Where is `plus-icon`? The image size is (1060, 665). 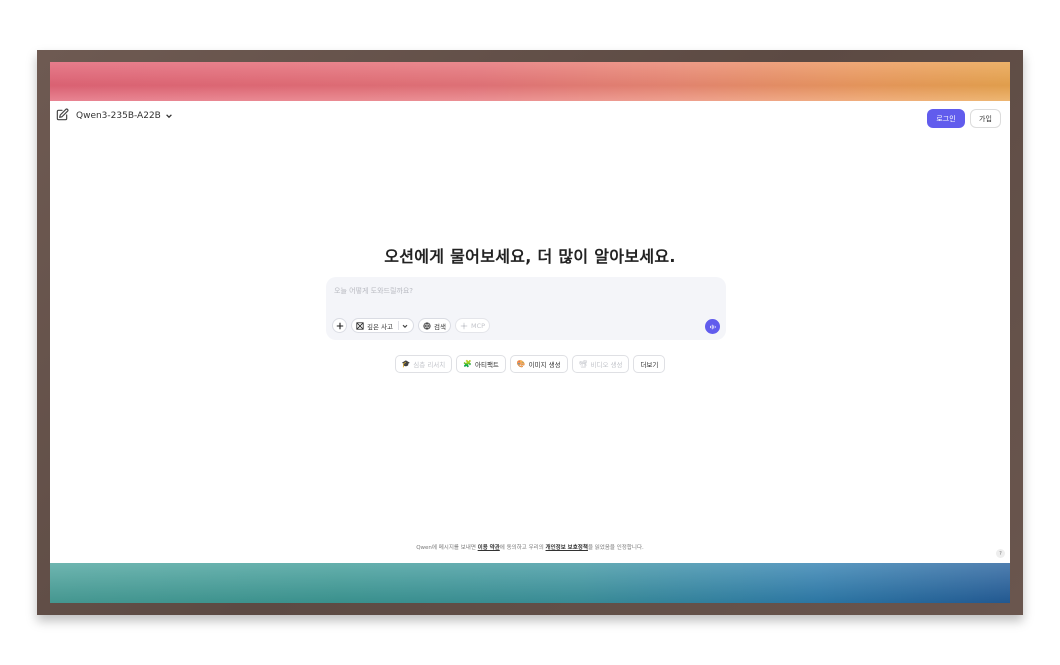 plus-icon is located at coordinates (339, 325).